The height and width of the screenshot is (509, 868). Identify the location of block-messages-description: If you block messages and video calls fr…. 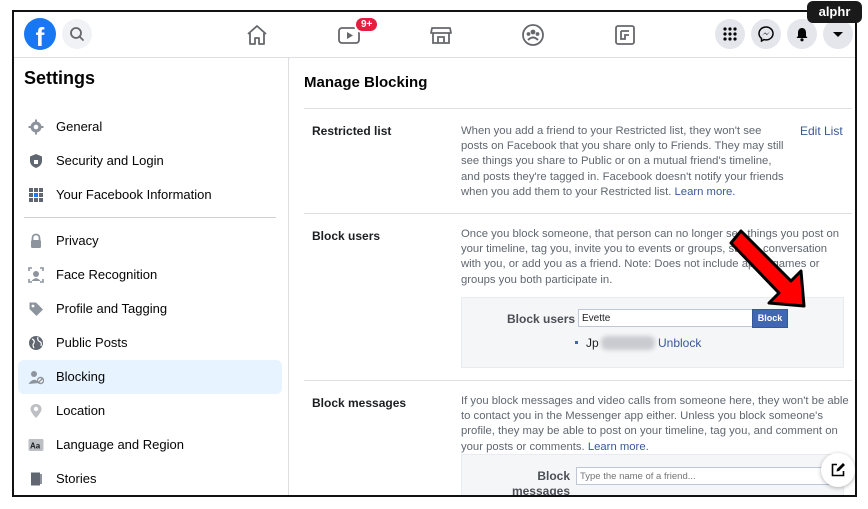
(655, 424).